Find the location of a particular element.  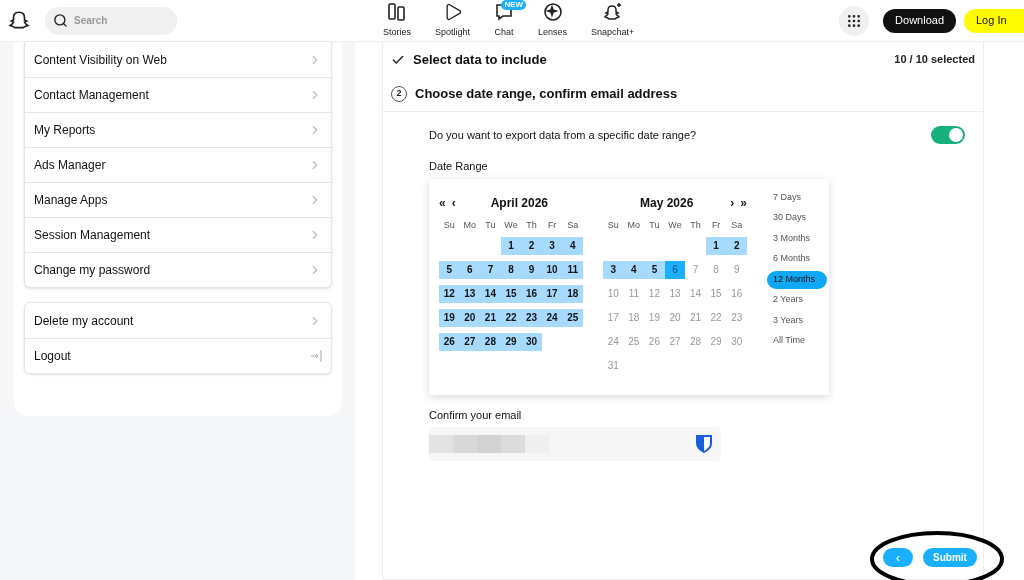

calendar-day: 25 is located at coordinates (572, 317).